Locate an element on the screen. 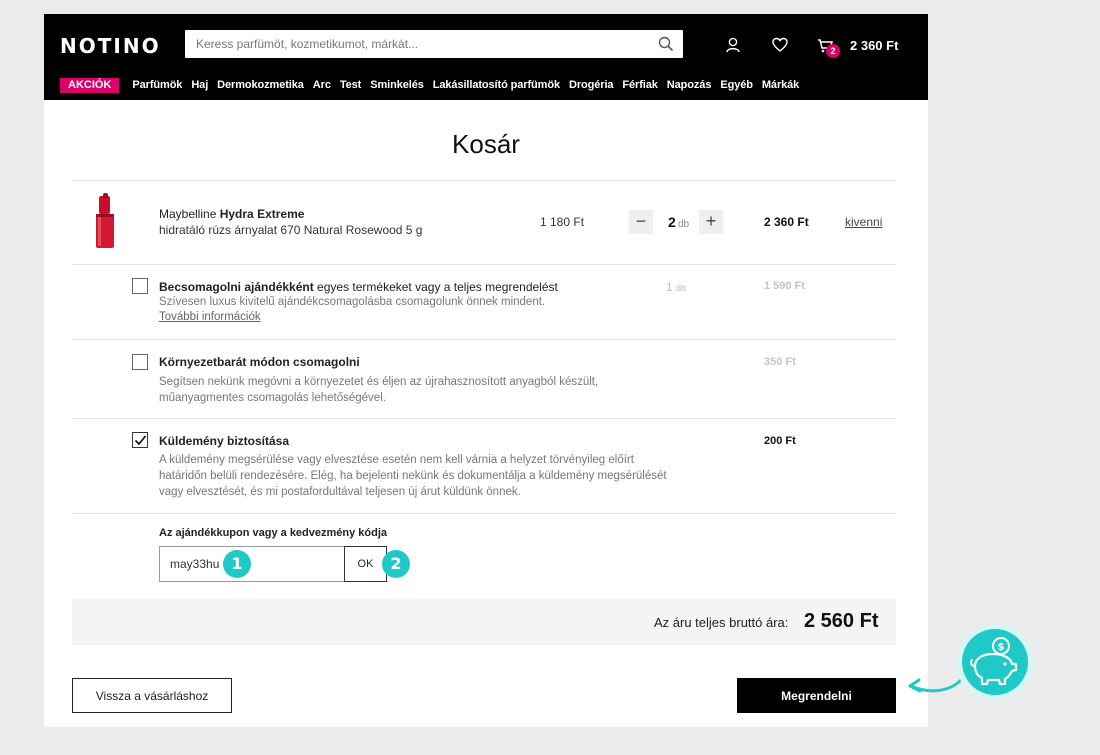  nav-item-promo: AKCIÓK is located at coordinates (90, 85).